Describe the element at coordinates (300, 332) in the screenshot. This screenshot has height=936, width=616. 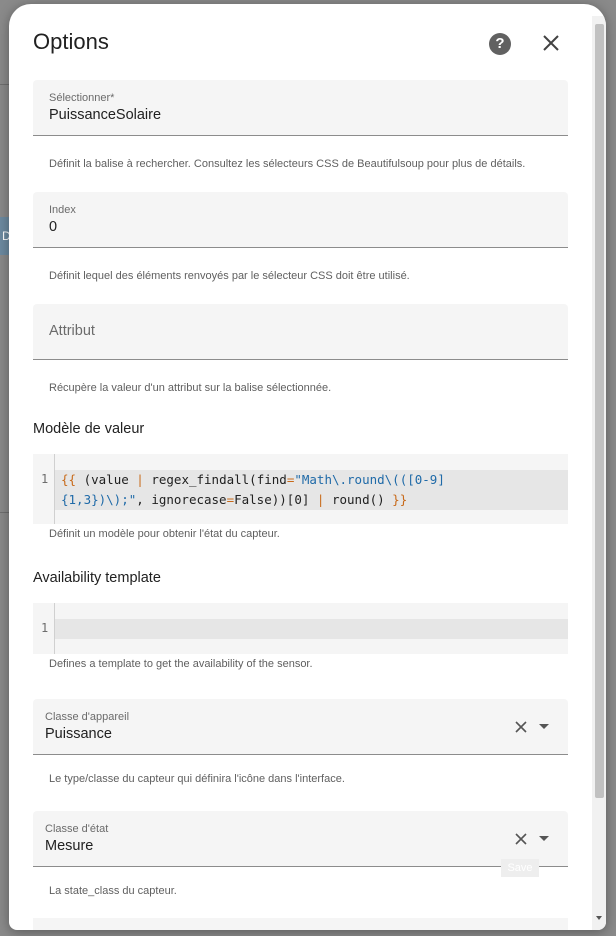
I see `attribute-field: Attribut` at that location.